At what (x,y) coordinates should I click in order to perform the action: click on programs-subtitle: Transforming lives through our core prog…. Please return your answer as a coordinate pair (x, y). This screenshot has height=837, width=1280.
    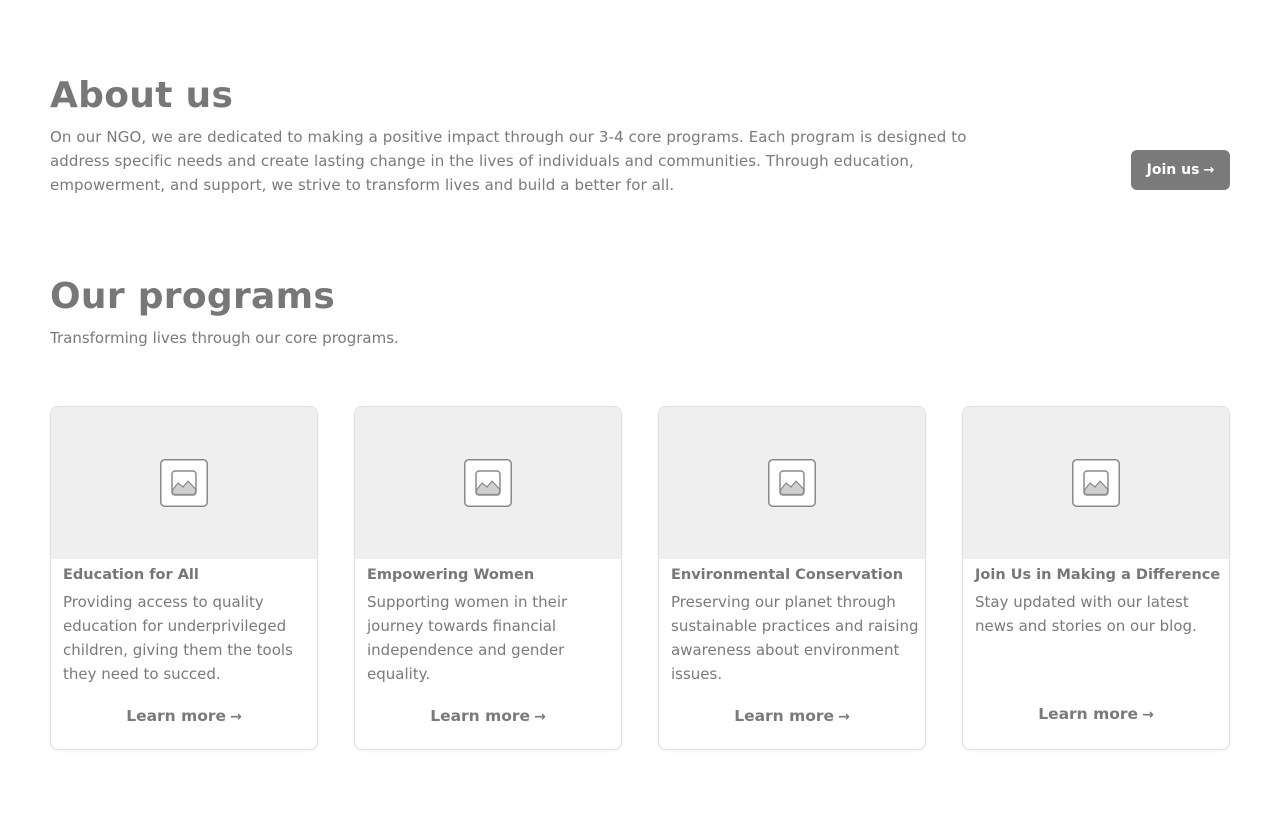
    Looking at the image, I should click on (224, 338).